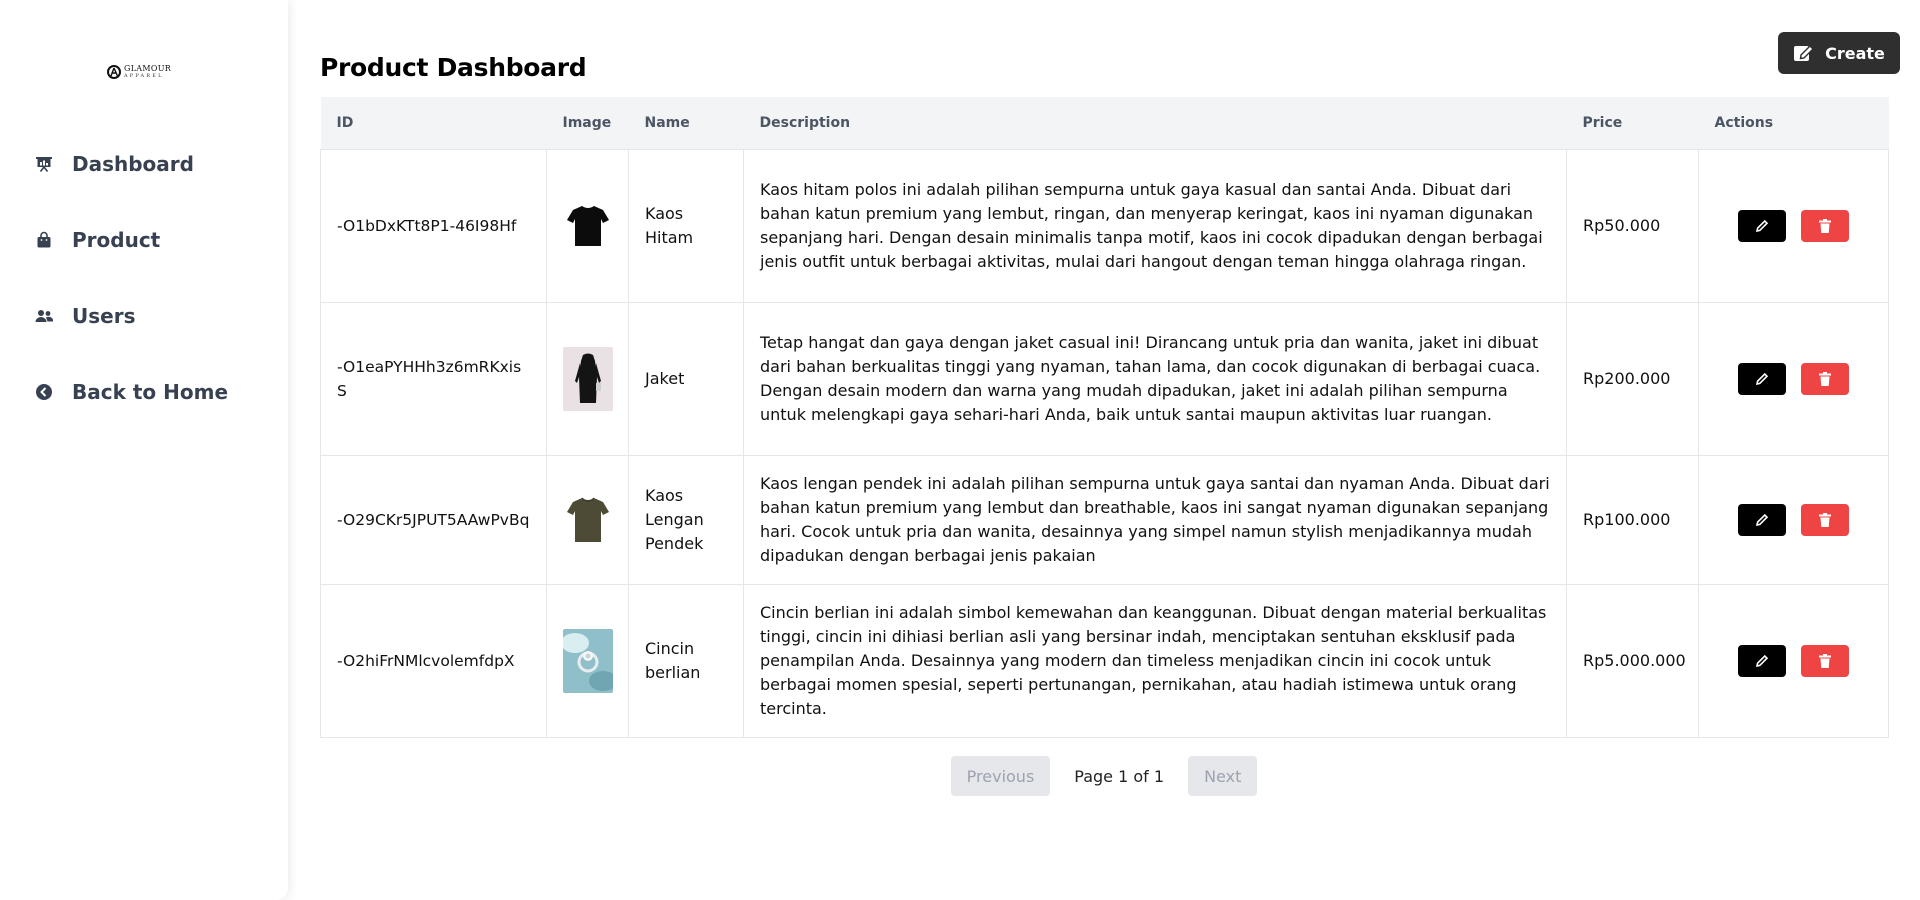  I want to click on cell-id: -O2hiFrNMlcvolemfdpX, so click(433, 660).